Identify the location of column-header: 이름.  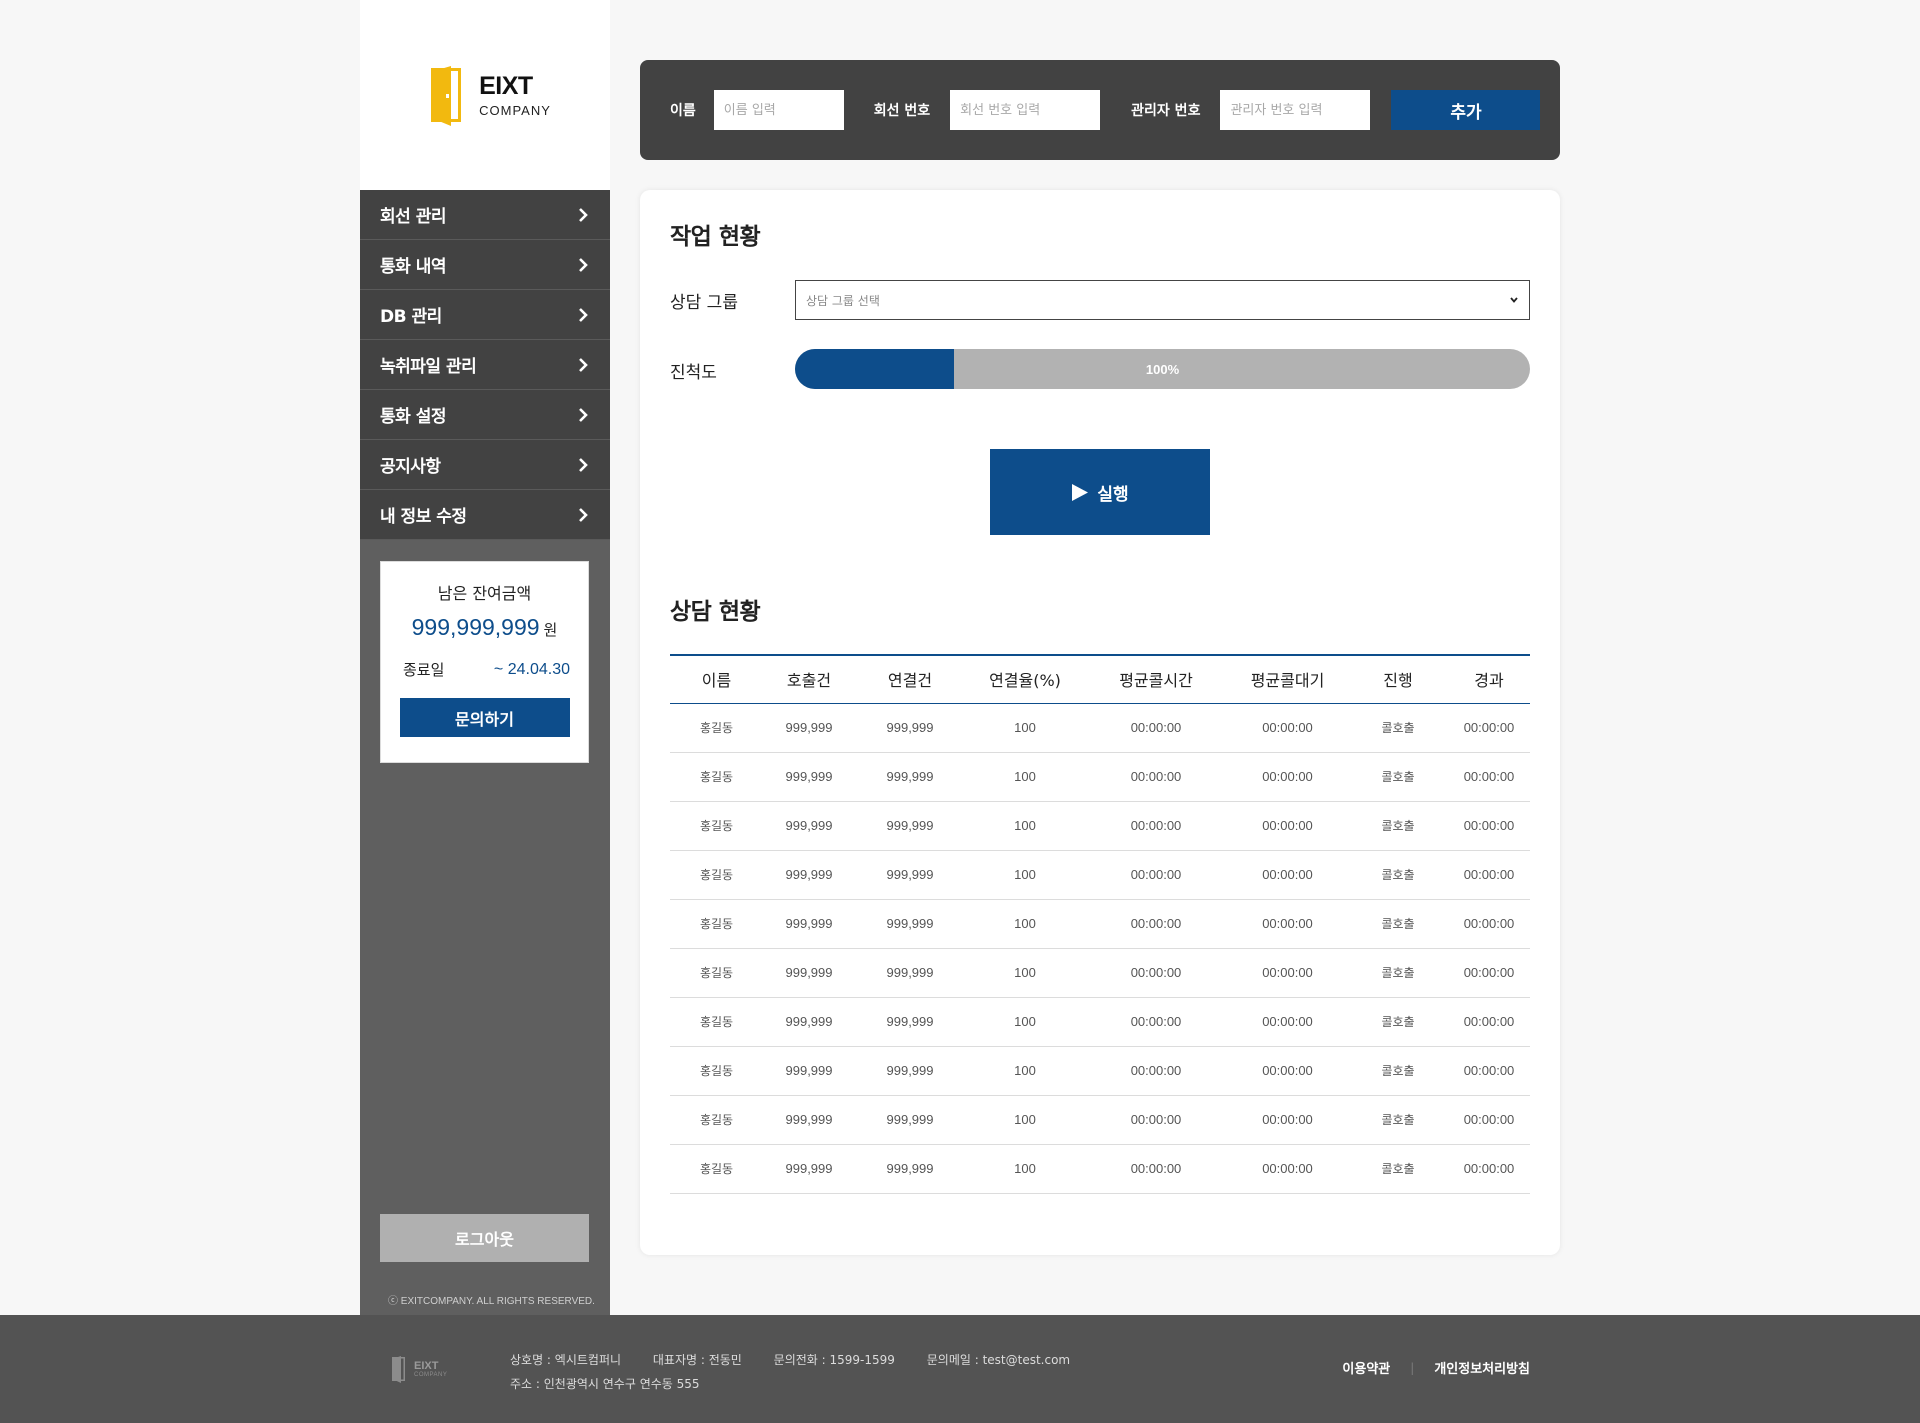
(716, 679).